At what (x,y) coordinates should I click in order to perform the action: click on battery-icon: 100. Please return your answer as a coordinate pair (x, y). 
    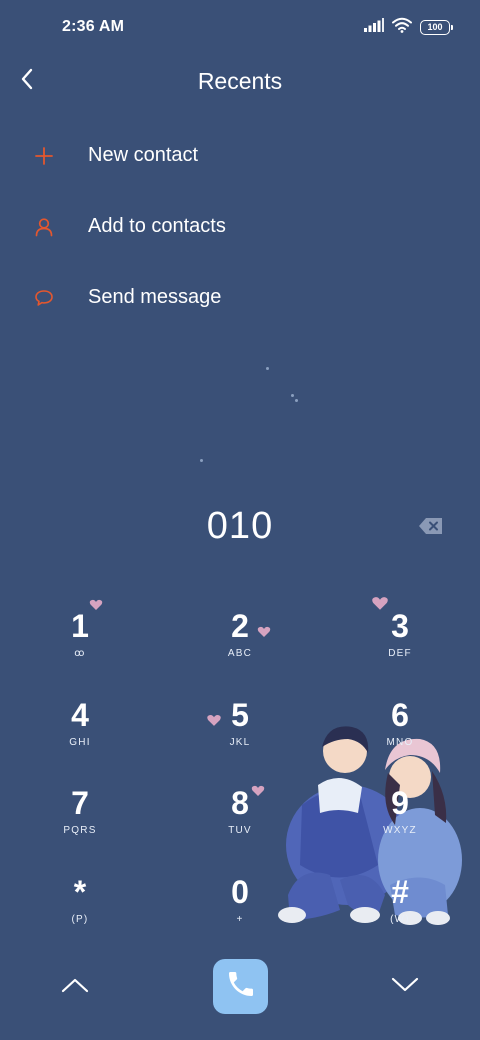
    Looking at the image, I should click on (436, 27).